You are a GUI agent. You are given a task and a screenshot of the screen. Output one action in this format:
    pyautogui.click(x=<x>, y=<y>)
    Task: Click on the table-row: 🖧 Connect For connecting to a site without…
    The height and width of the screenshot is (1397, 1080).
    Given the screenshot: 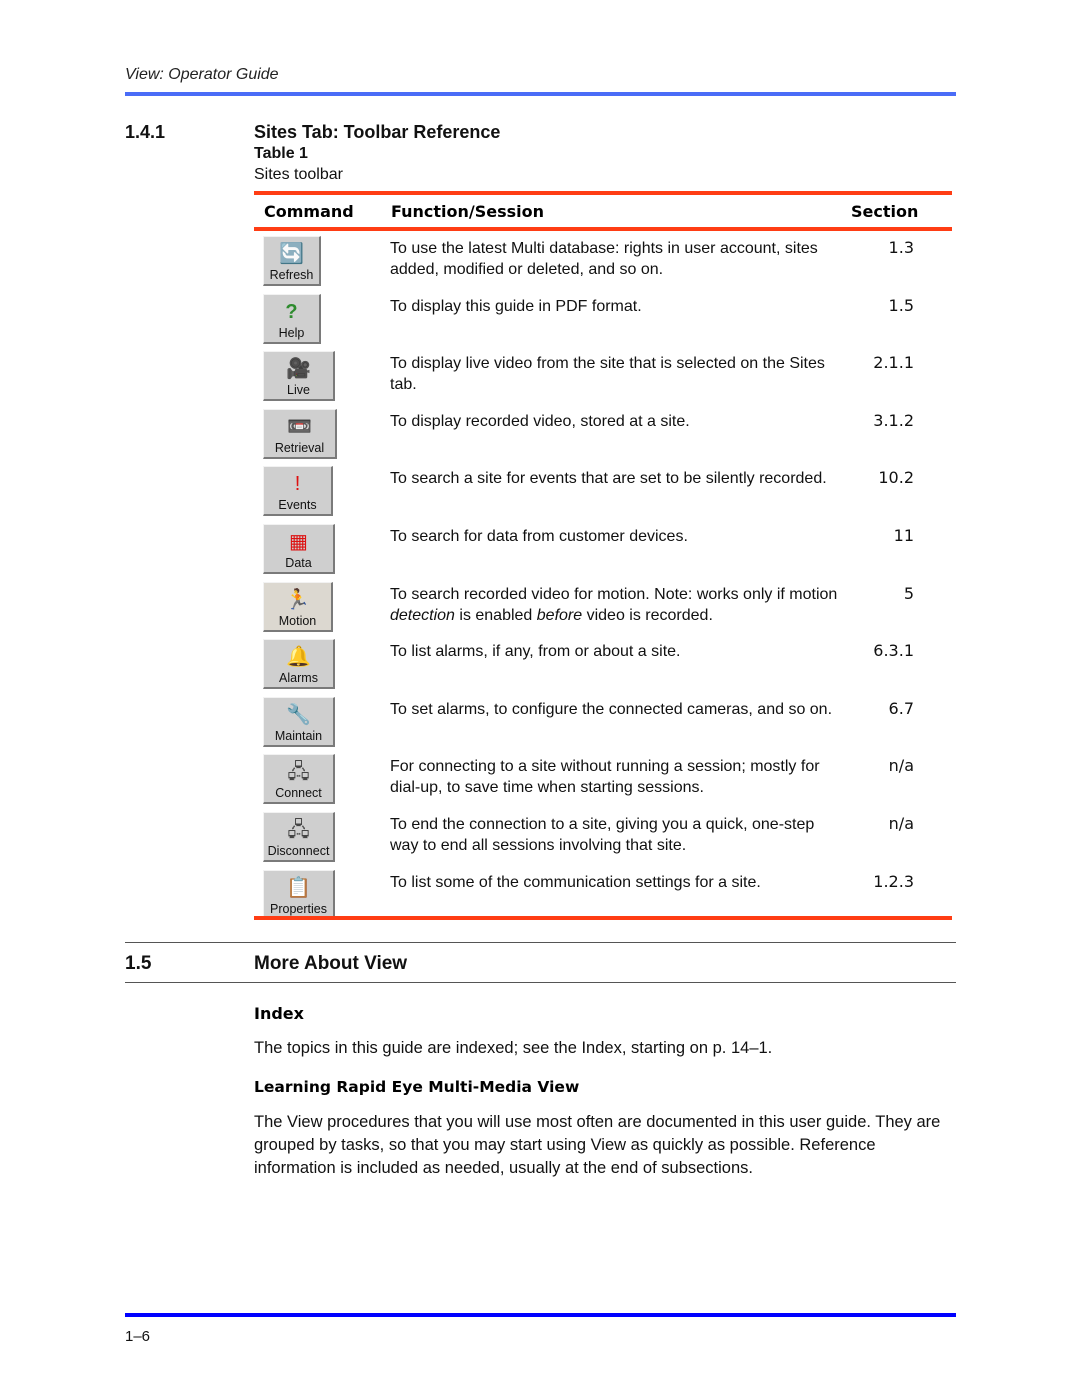 What is the action you would take?
    pyautogui.click(x=603, y=781)
    